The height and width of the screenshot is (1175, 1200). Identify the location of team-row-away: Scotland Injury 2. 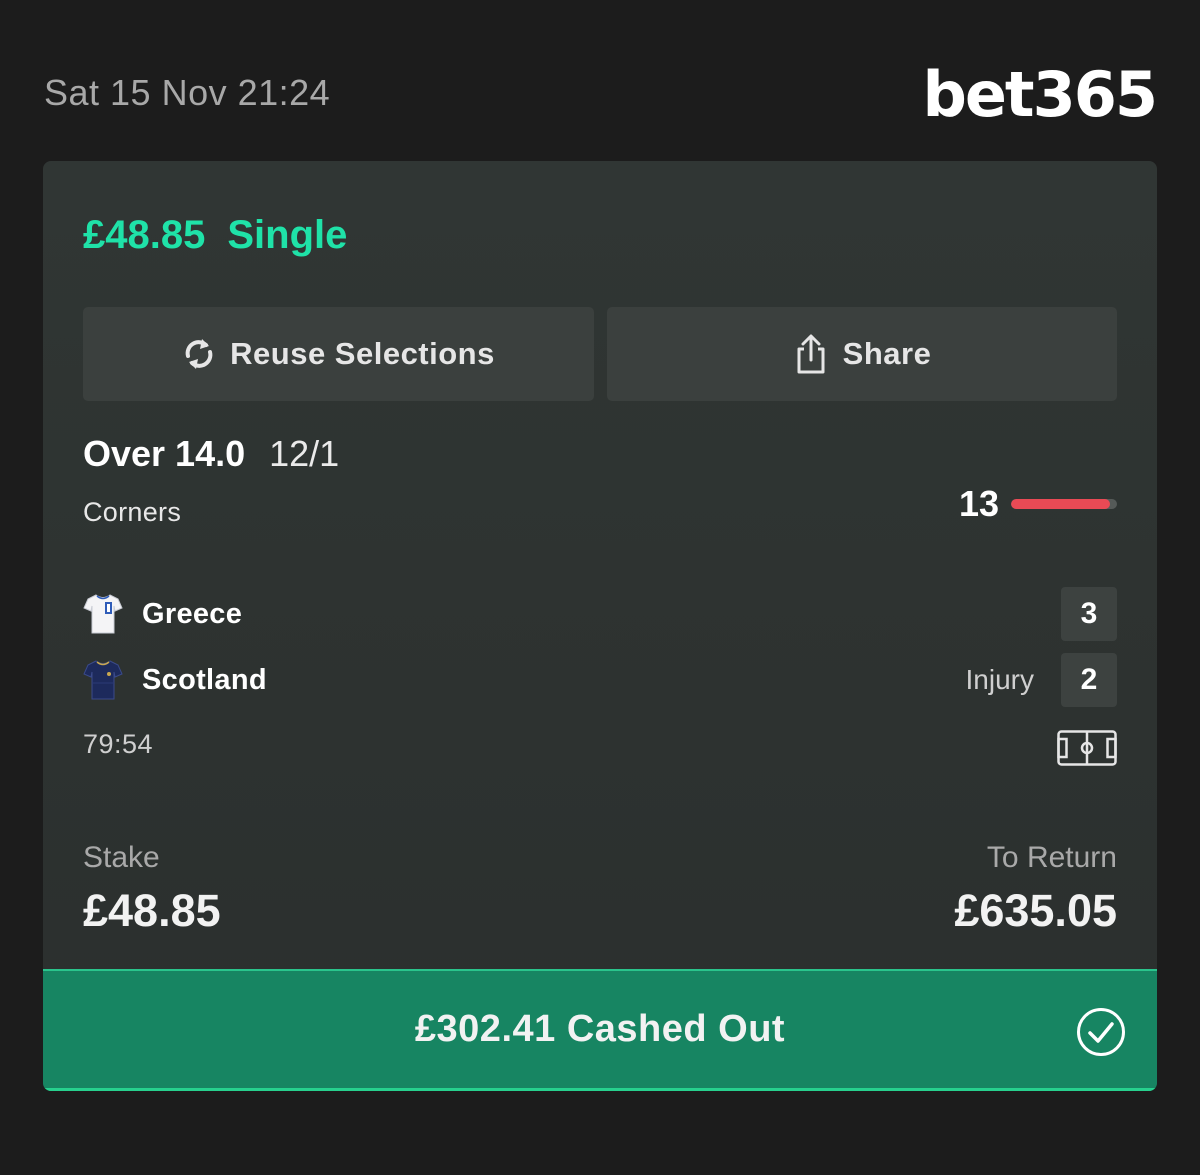
(600, 680).